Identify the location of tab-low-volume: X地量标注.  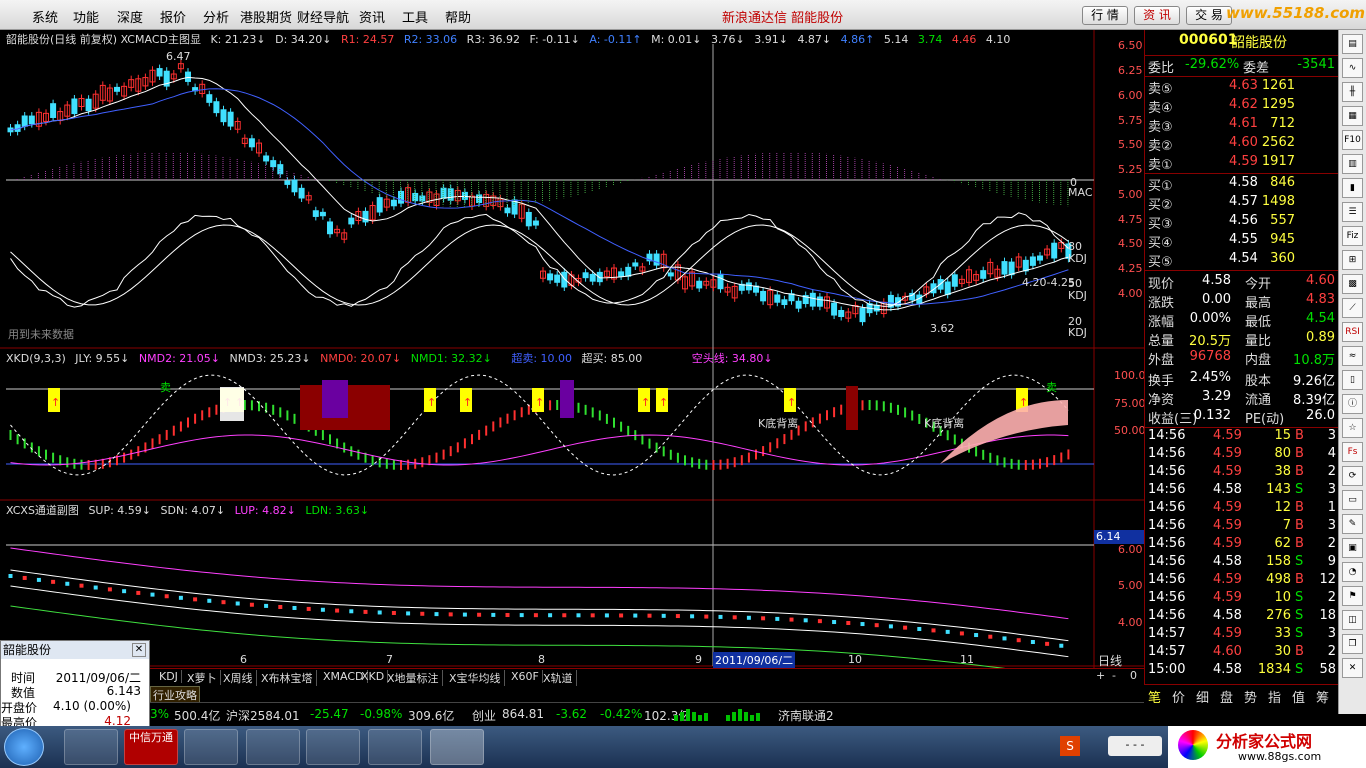
(413, 678).